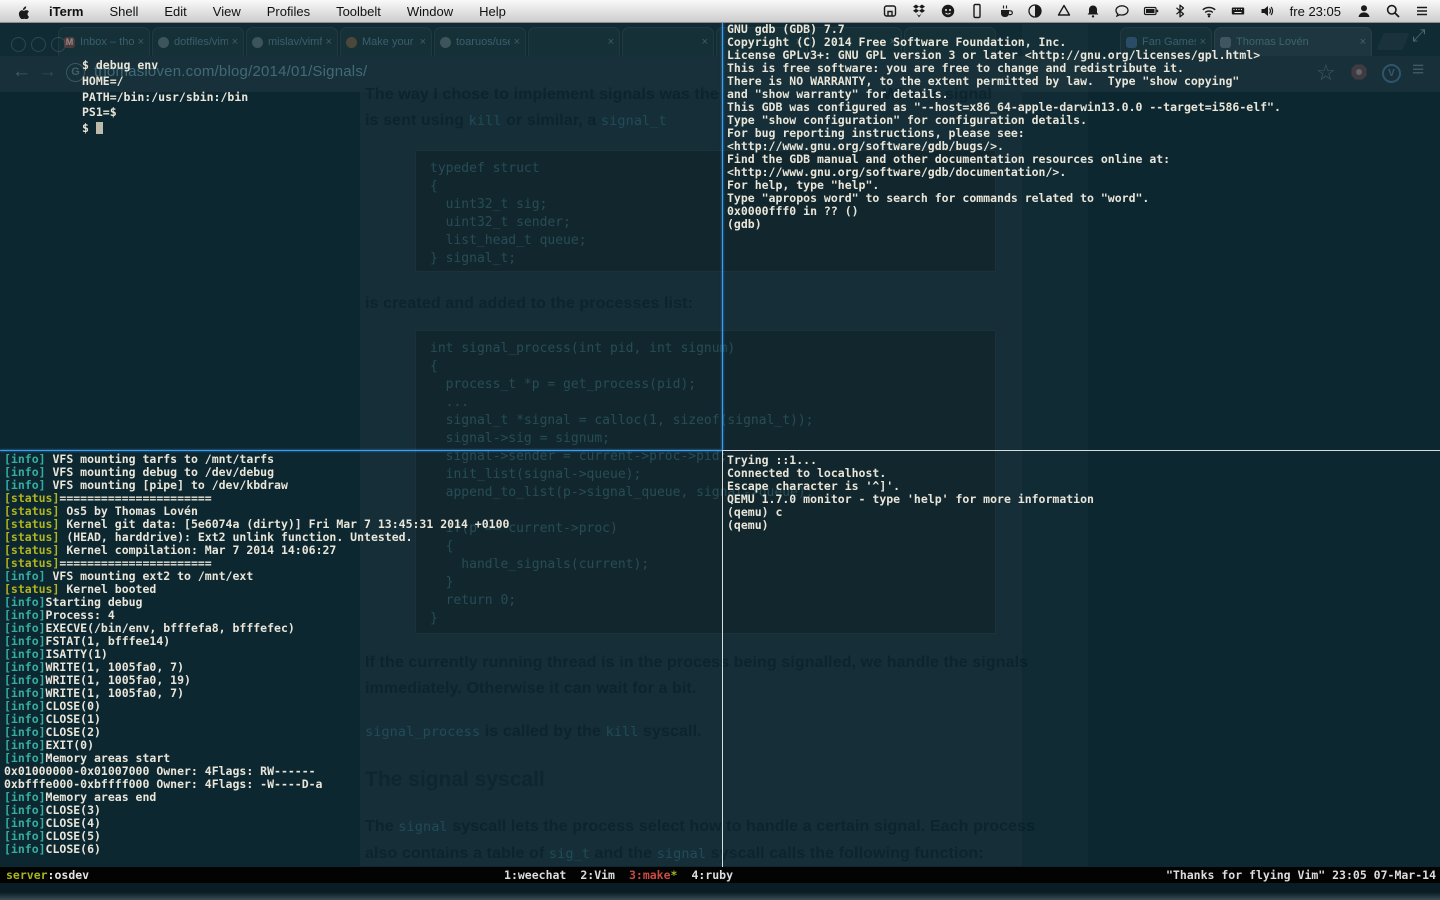 Image resolution: width=1440 pixels, height=900 pixels. Describe the element at coordinates (1093, 11) in the screenshot. I see `bell-icon` at that location.